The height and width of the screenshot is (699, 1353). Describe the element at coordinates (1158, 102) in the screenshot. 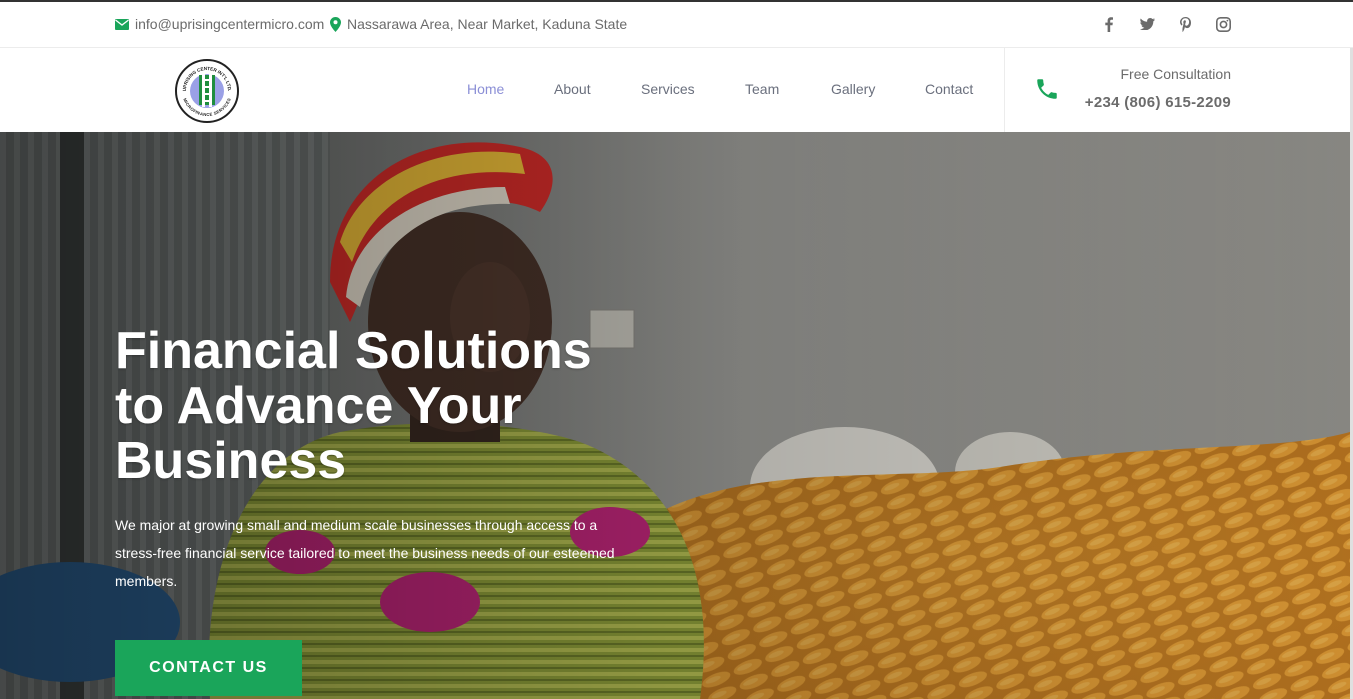

I see `consultation-phone-number: +234 (806) 615-2209` at that location.